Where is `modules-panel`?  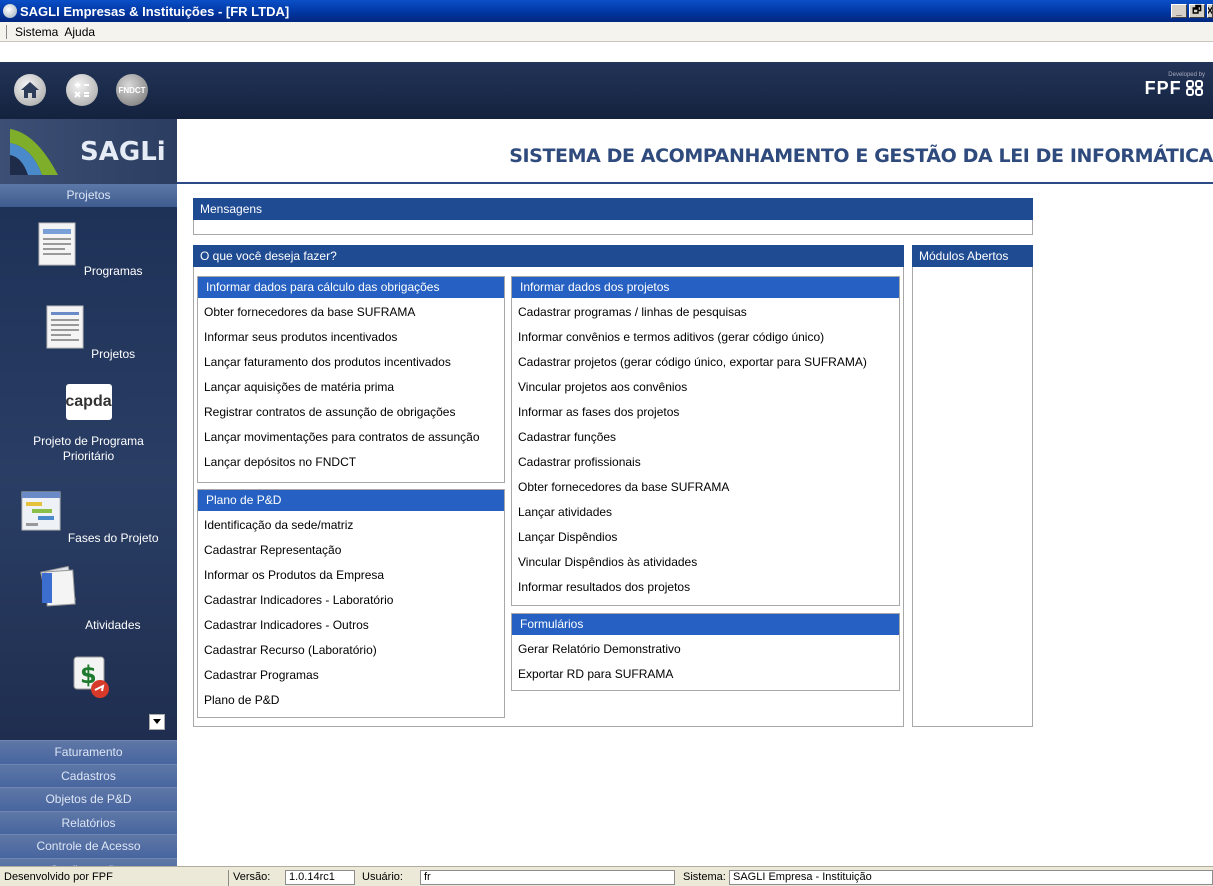 modules-panel is located at coordinates (972, 497).